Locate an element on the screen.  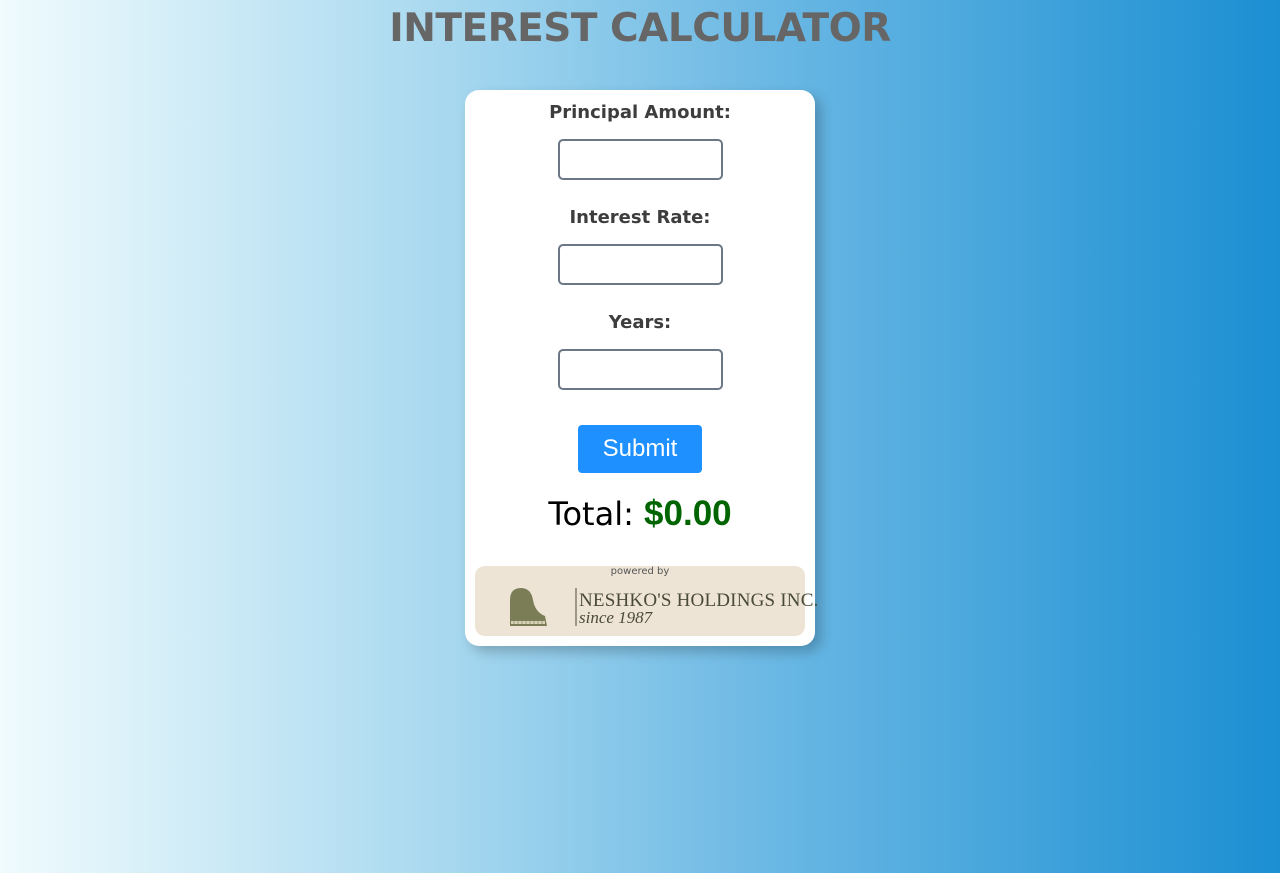
interest-rate-label: Interest Rate: is located at coordinates (640, 217).